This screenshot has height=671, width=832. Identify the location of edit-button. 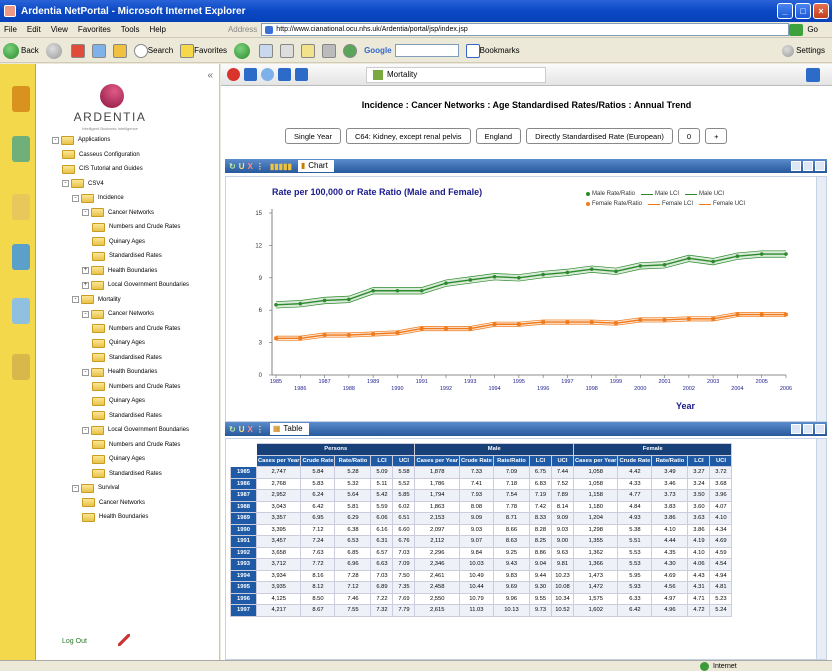
(308, 50).